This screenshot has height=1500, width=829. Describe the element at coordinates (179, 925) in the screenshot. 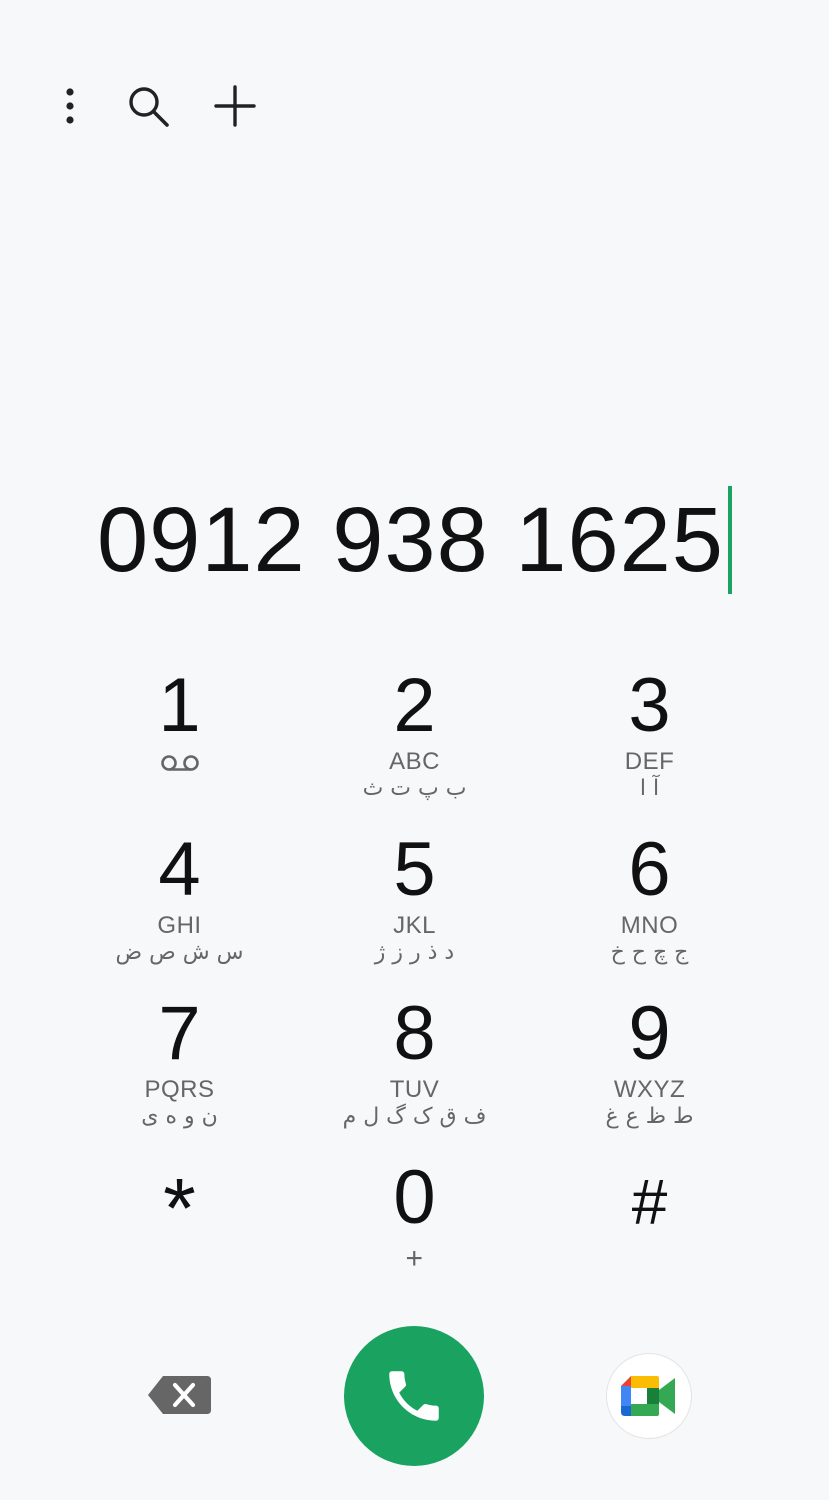

I see `key-letters: GHI` at that location.